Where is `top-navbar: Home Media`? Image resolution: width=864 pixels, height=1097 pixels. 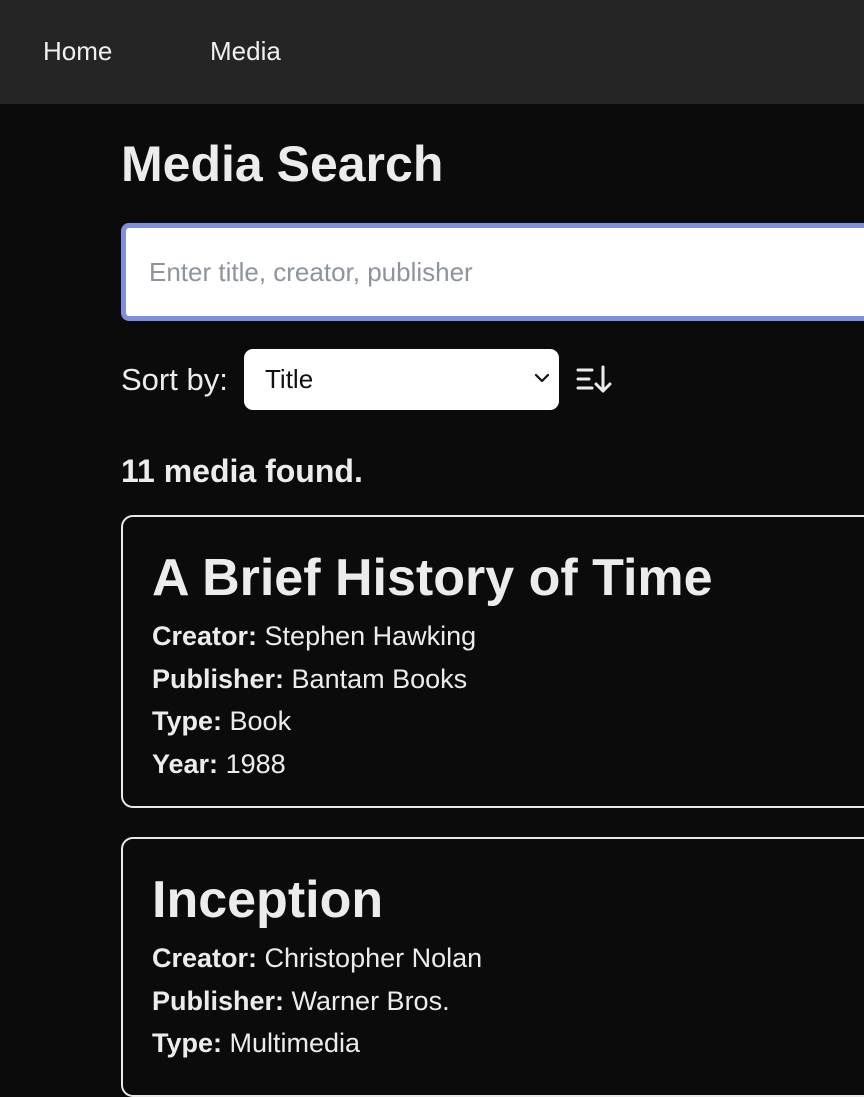
top-navbar: Home Media is located at coordinates (432, 52).